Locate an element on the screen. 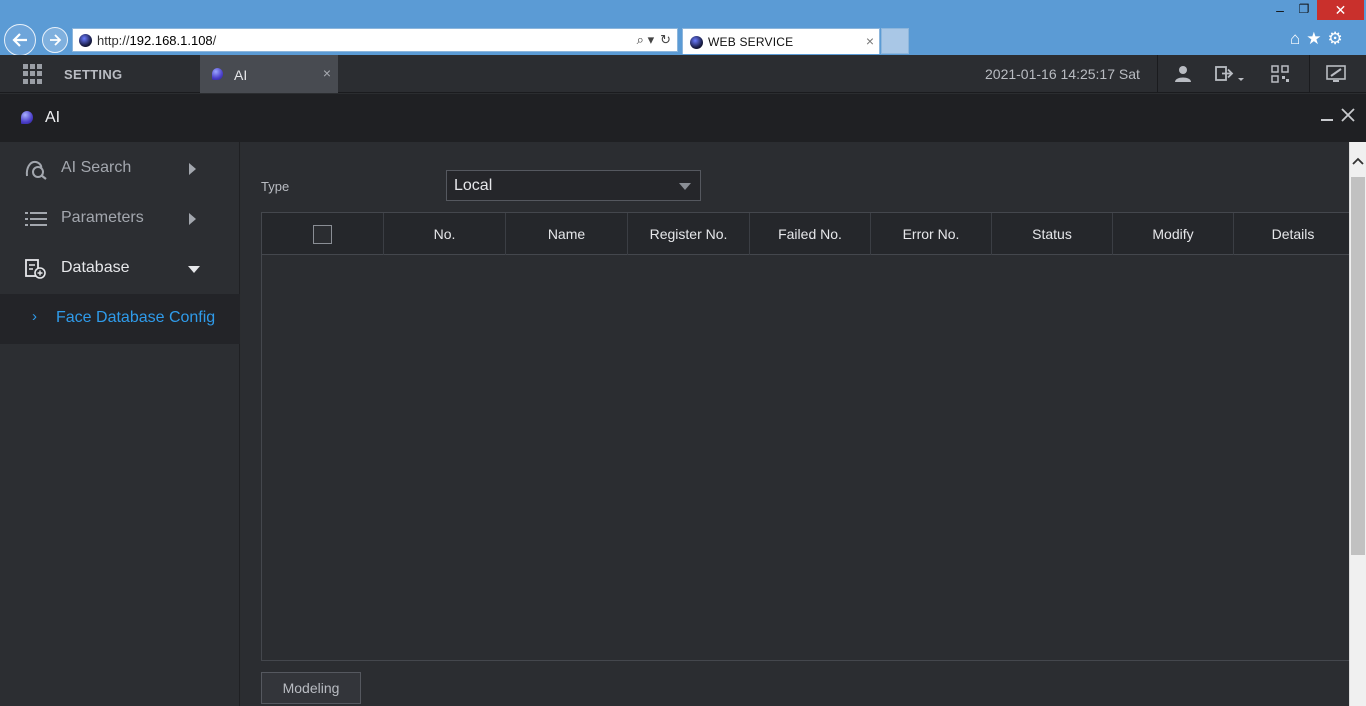 The image size is (1366, 706). logout-icon is located at coordinates (1231, 74).